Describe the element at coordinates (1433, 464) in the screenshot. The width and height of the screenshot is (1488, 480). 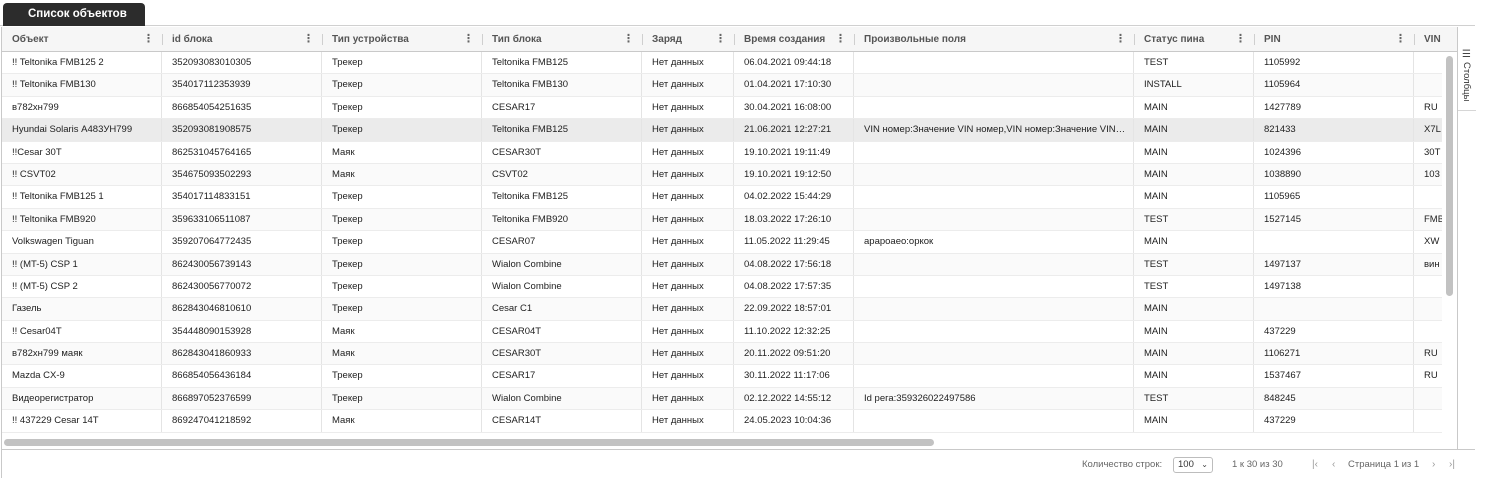
I see `next-page-icon: ›` at that location.